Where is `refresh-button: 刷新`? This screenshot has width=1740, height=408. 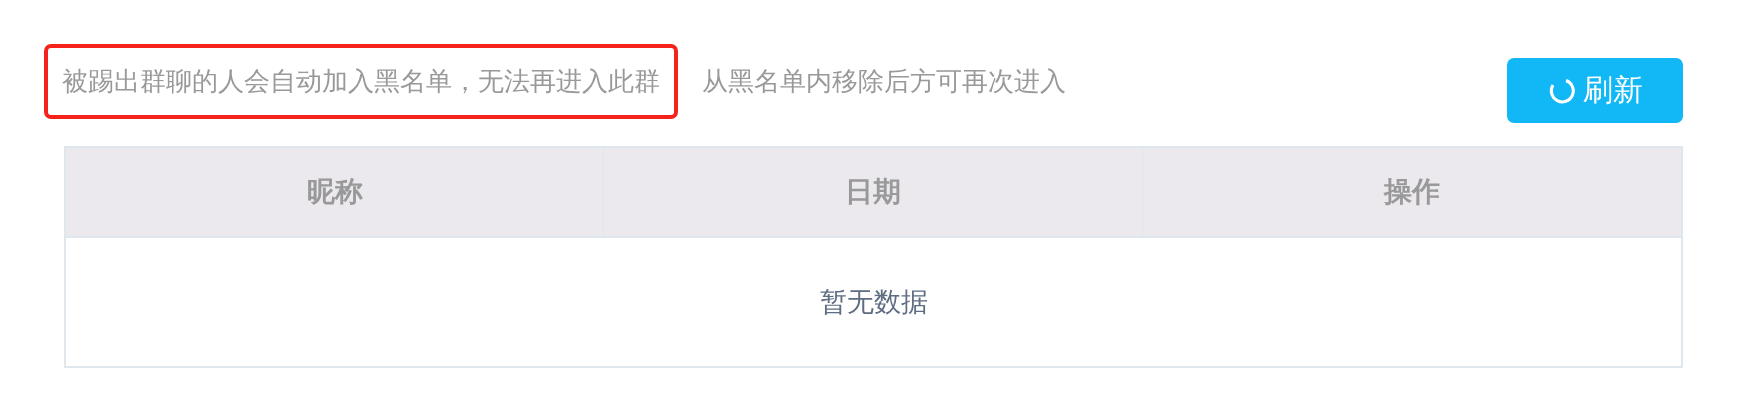
refresh-button: 刷新 is located at coordinates (1595, 90).